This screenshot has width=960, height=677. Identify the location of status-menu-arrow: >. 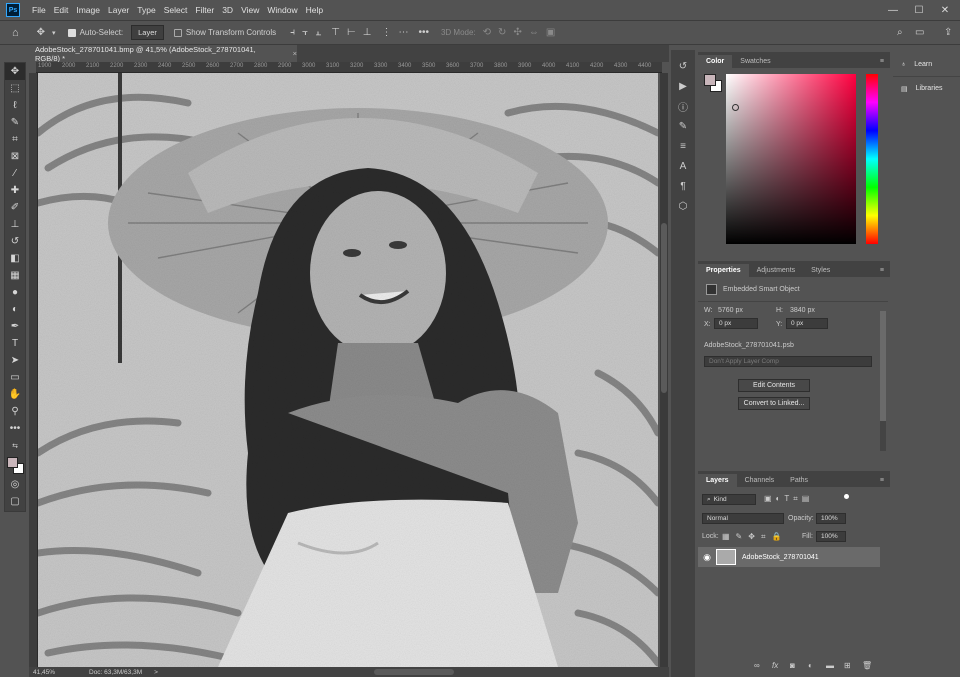
(156, 672).